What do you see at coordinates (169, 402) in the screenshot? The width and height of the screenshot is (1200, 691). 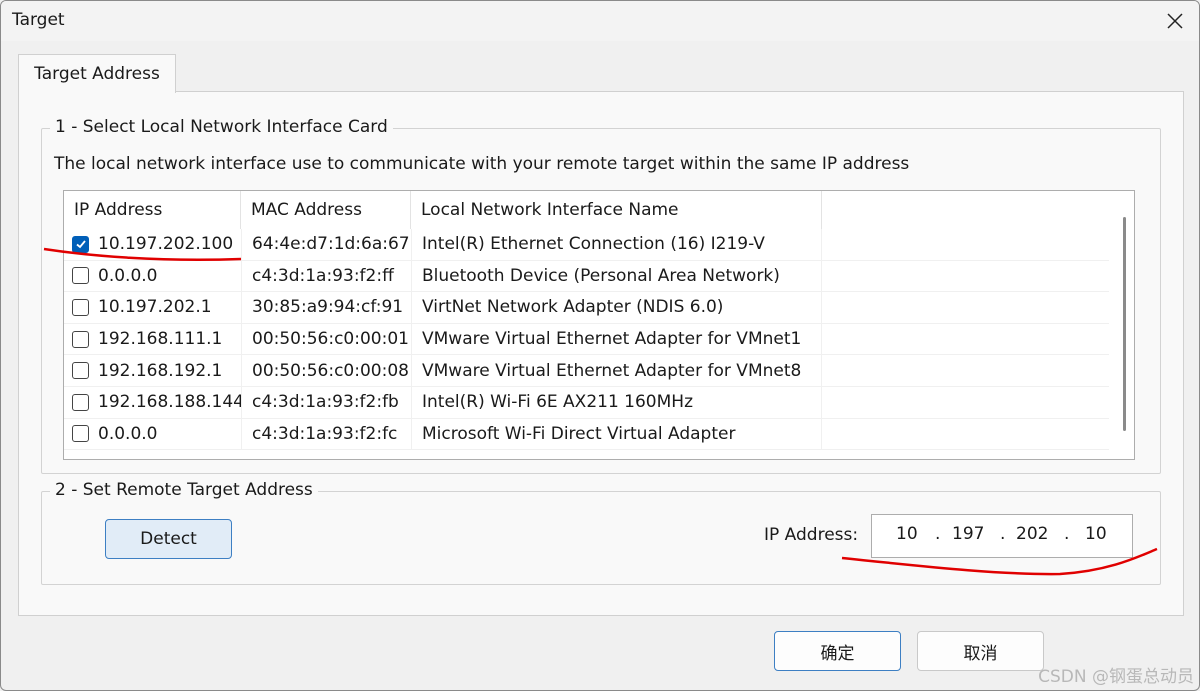 I see `row-ip-text: 192.168.188.144` at bounding box center [169, 402].